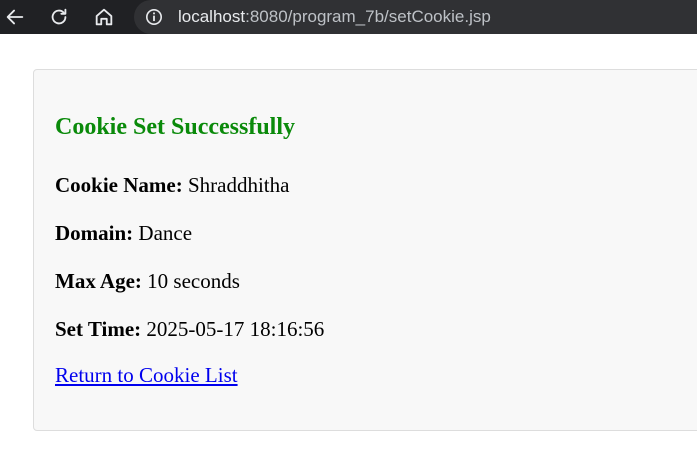 The image size is (697, 471). Describe the element at coordinates (119, 185) in the screenshot. I see `field-label: Cookie Name:` at that location.